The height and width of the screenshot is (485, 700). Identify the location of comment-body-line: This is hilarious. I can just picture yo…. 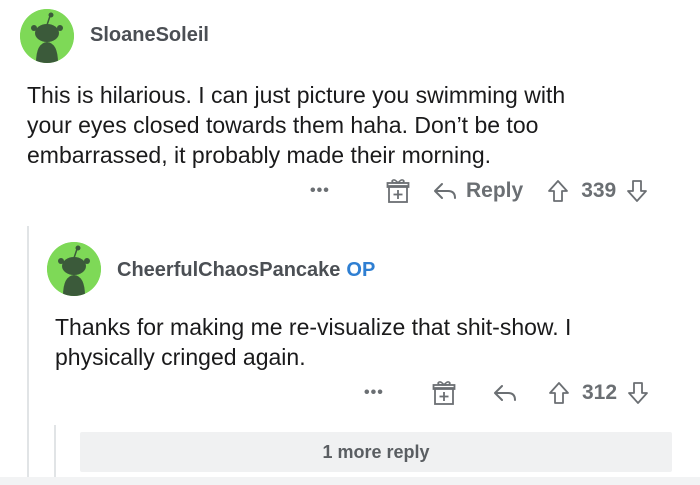
(296, 95).